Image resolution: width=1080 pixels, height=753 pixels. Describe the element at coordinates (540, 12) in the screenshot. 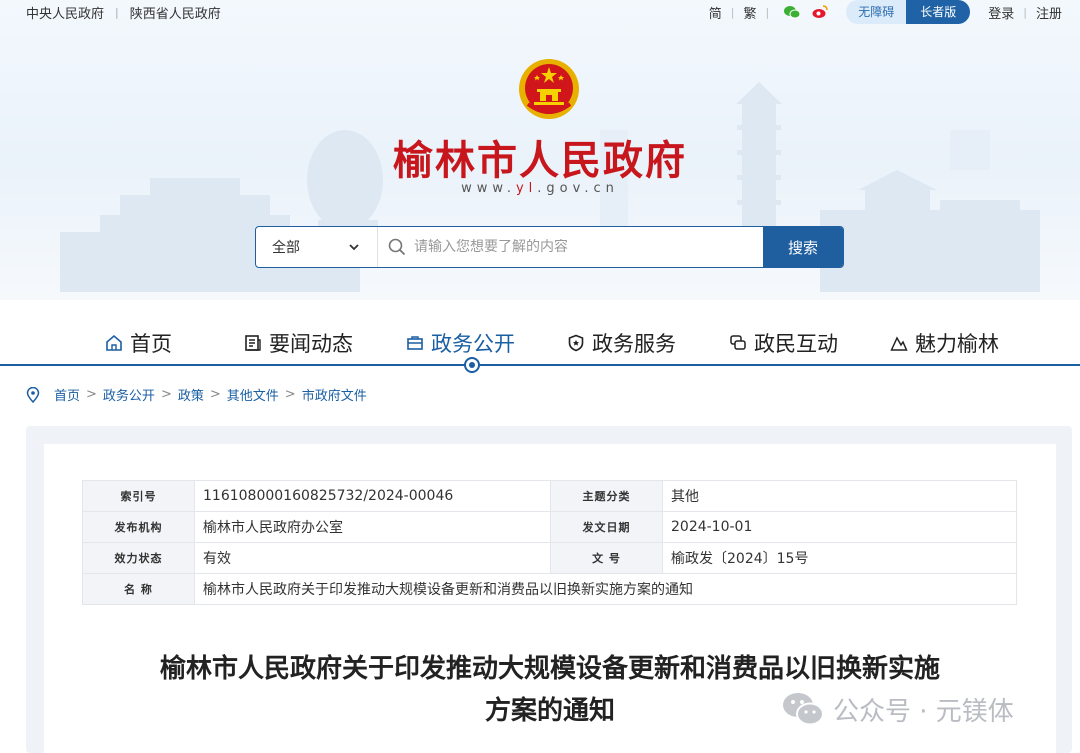

I see `top-bar: 中央人民政府 | 陕西省人民政府 简 | 繁 | 无障碍 长者版 登录 | 注册` at that location.